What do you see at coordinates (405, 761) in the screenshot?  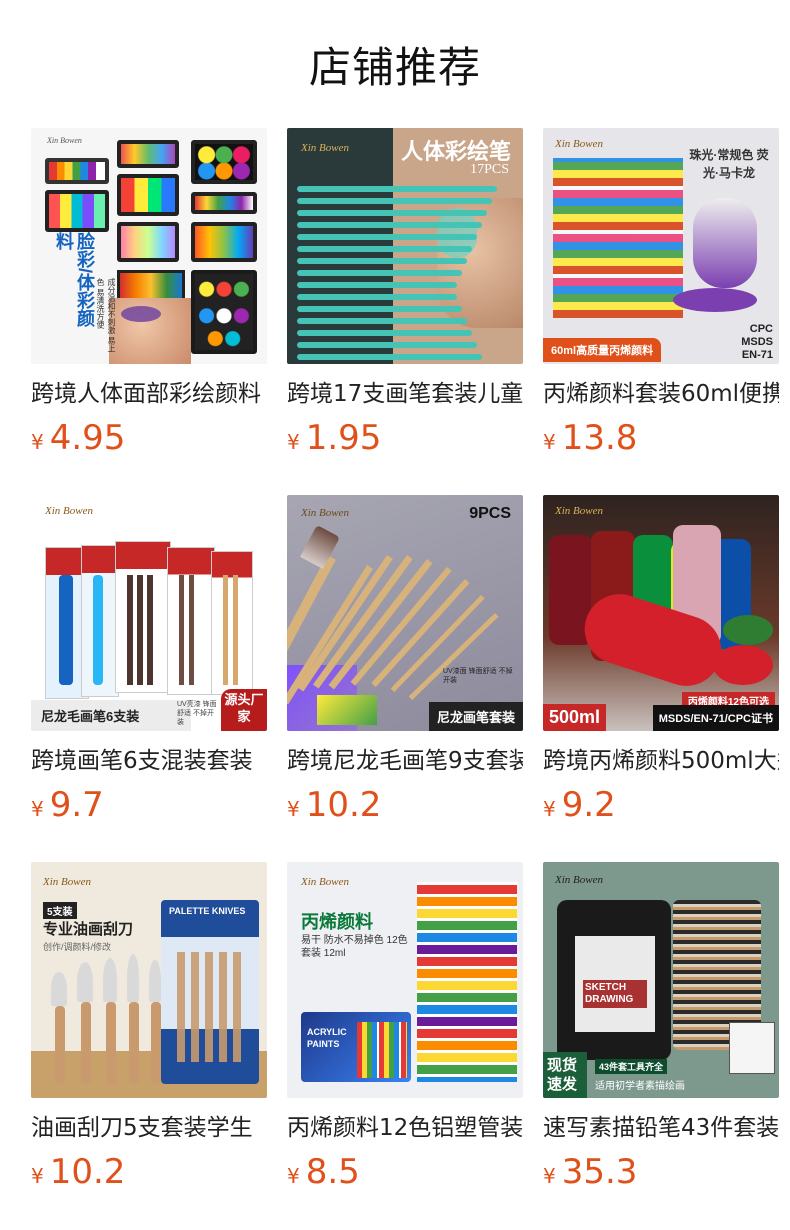 I see `product-title: 跨境尼龙毛画笔9支套装` at bounding box center [405, 761].